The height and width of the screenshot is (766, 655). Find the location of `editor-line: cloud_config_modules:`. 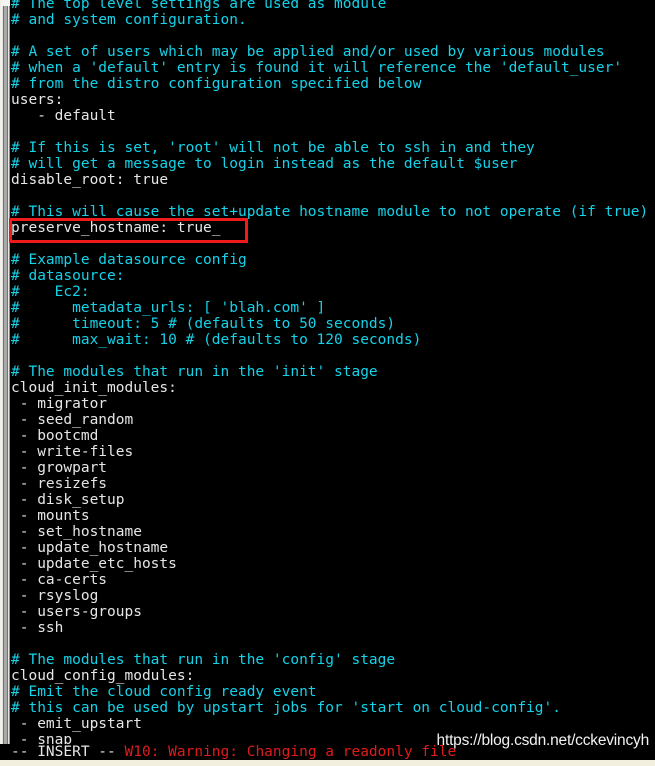

editor-line: cloud_config_modules: is located at coordinates (103, 676).